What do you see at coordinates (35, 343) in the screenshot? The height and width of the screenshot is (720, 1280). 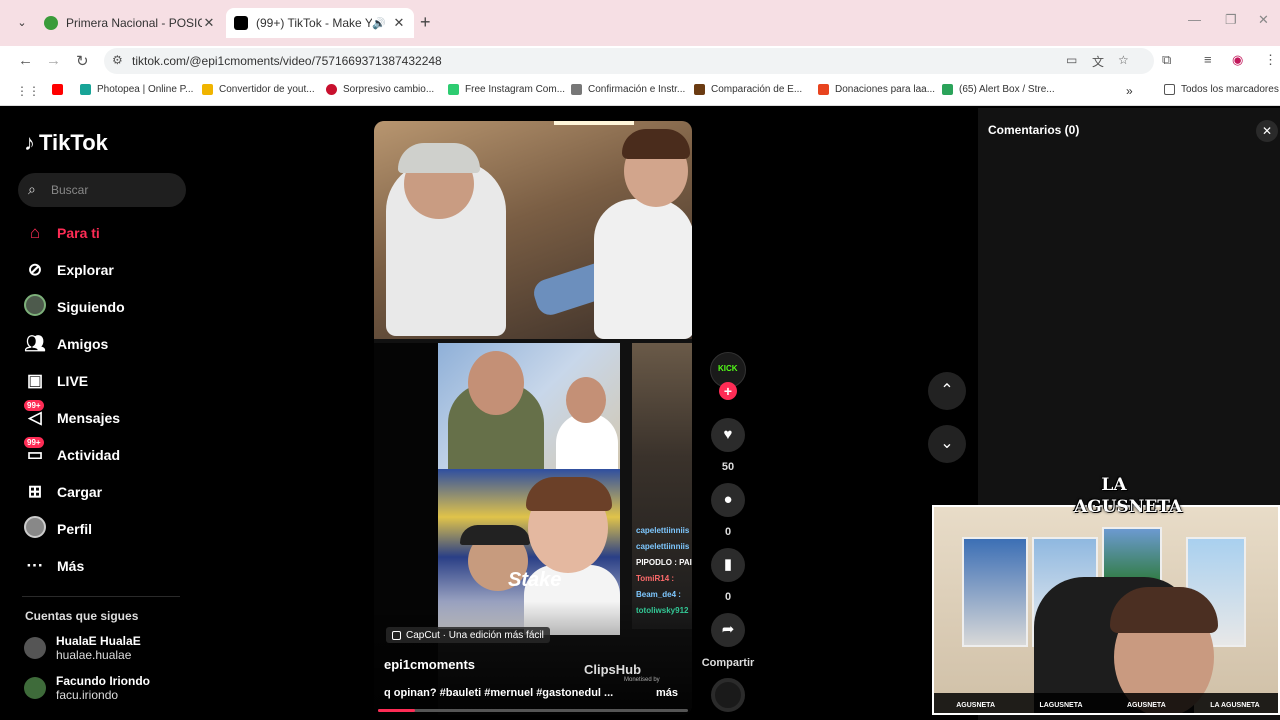 I see `friends-icon: 👥︎` at bounding box center [35, 343].